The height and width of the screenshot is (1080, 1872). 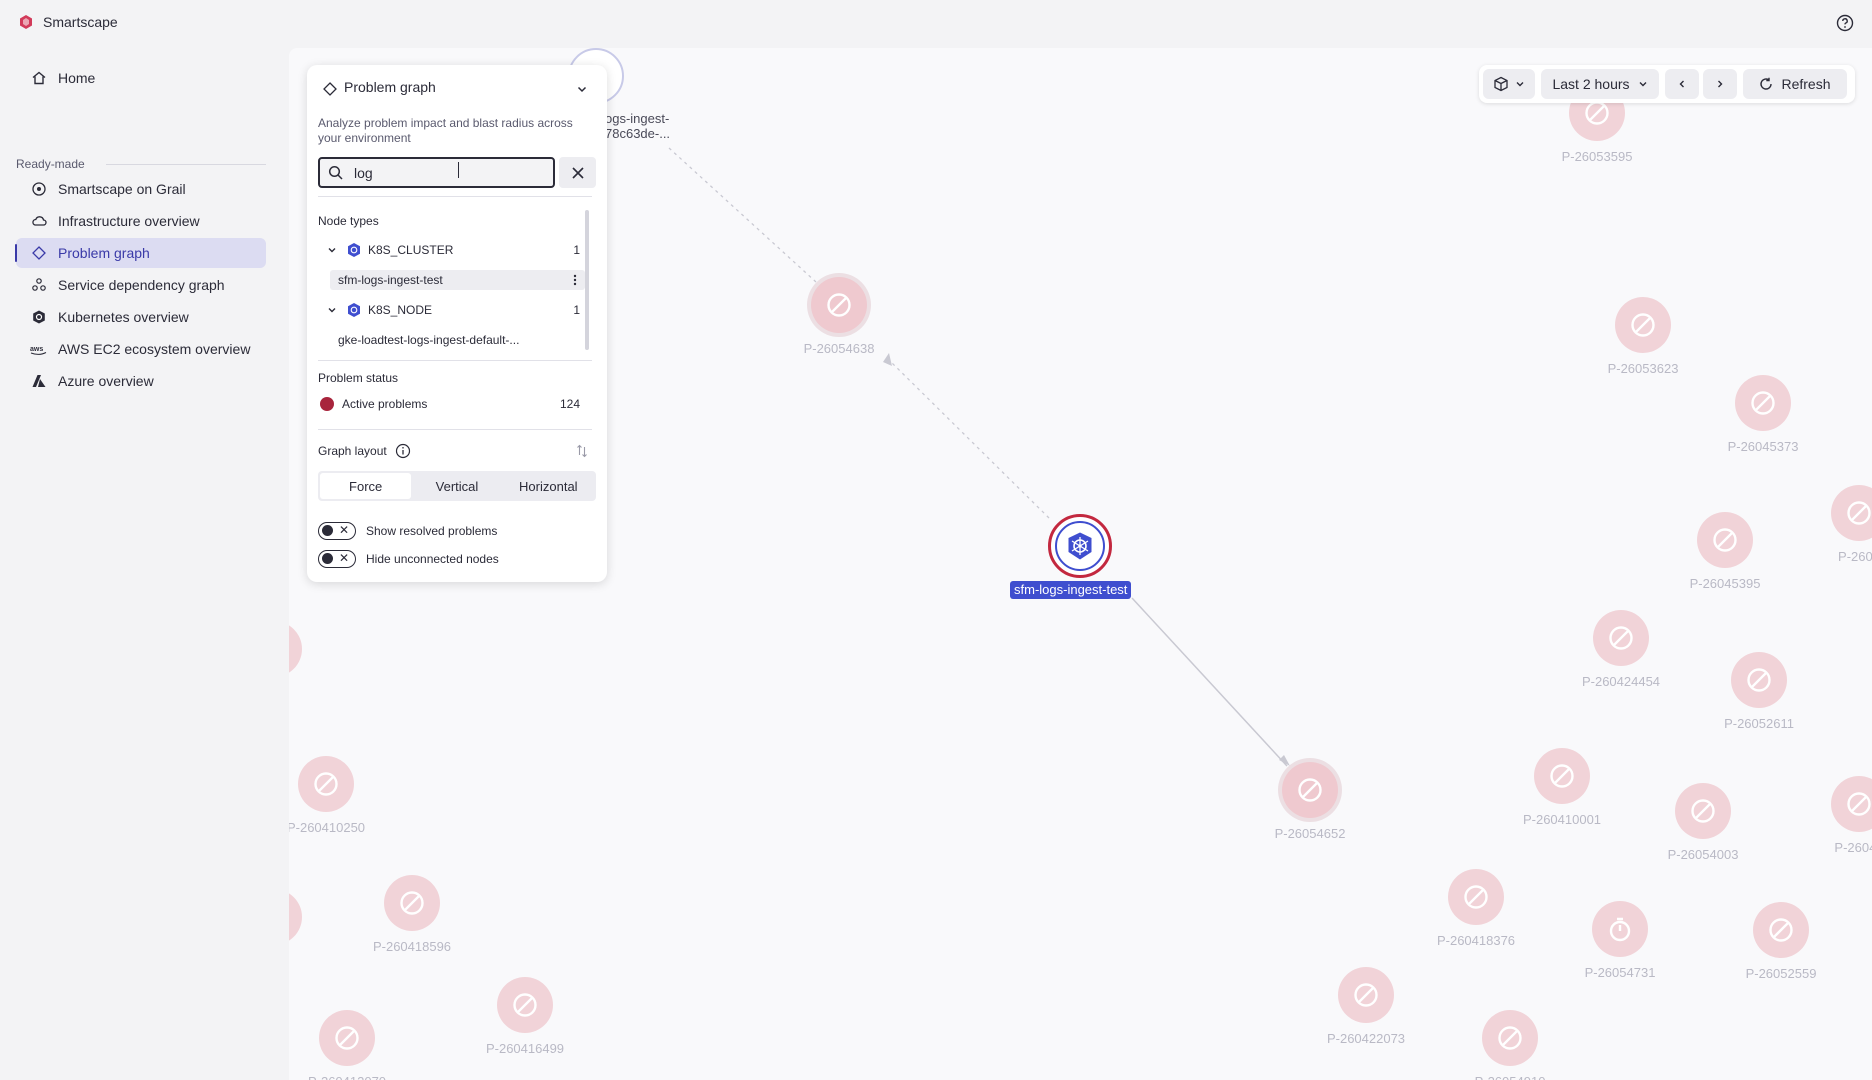 I want to click on search-field, so click(x=436, y=172).